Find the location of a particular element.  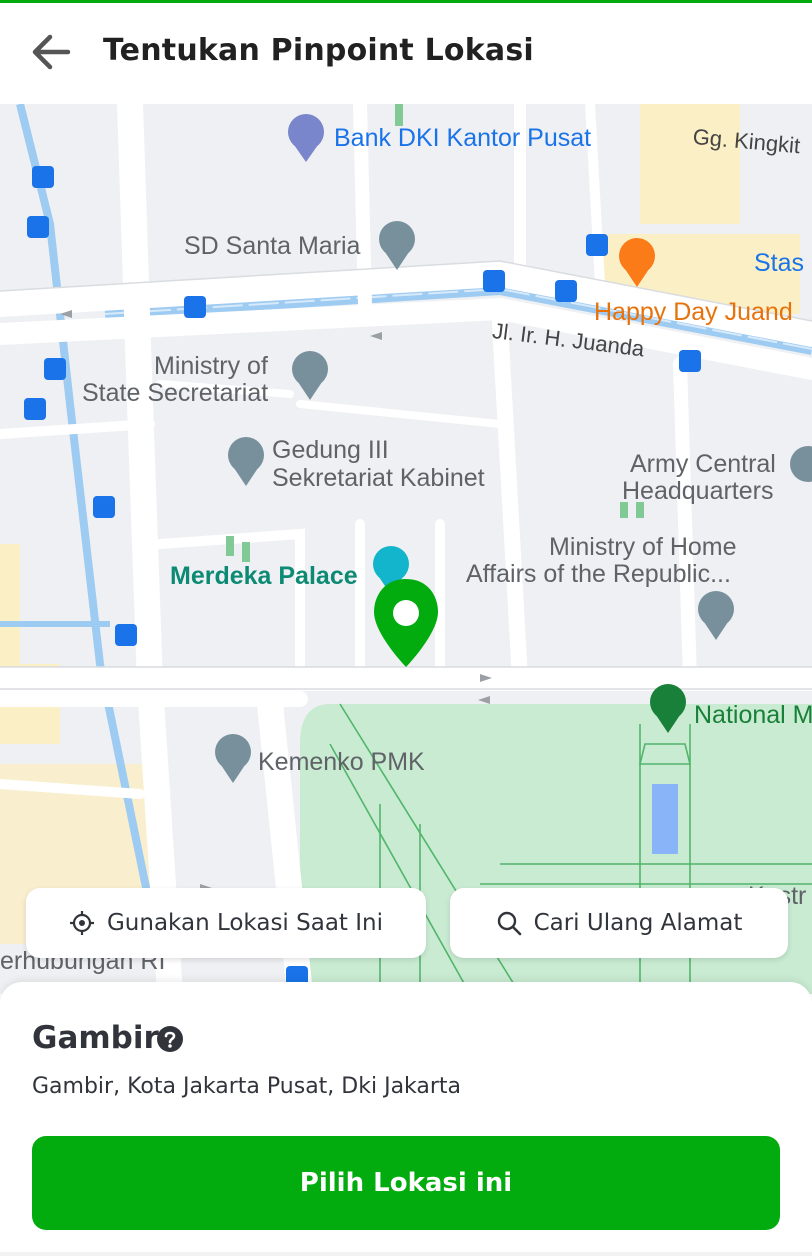

confirm-location-label: Pilih Lokasi ini is located at coordinates (406, 1183).